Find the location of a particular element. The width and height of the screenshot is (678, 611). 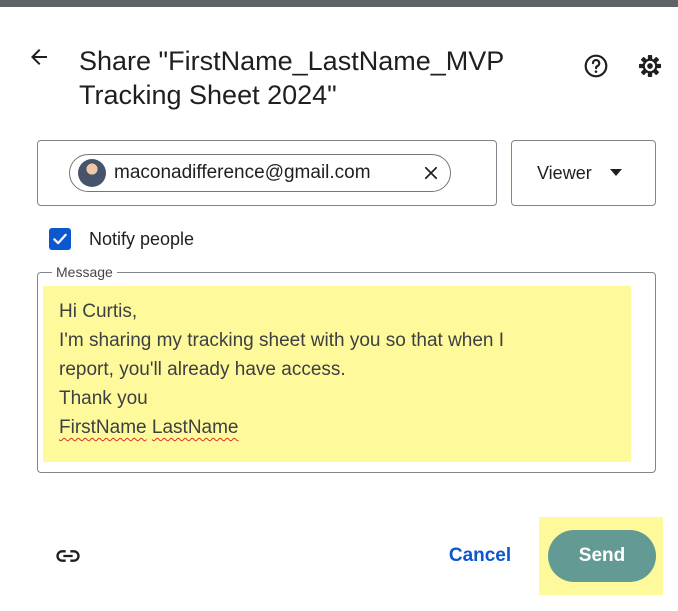

remove-recipient-button is located at coordinates (431, 173).